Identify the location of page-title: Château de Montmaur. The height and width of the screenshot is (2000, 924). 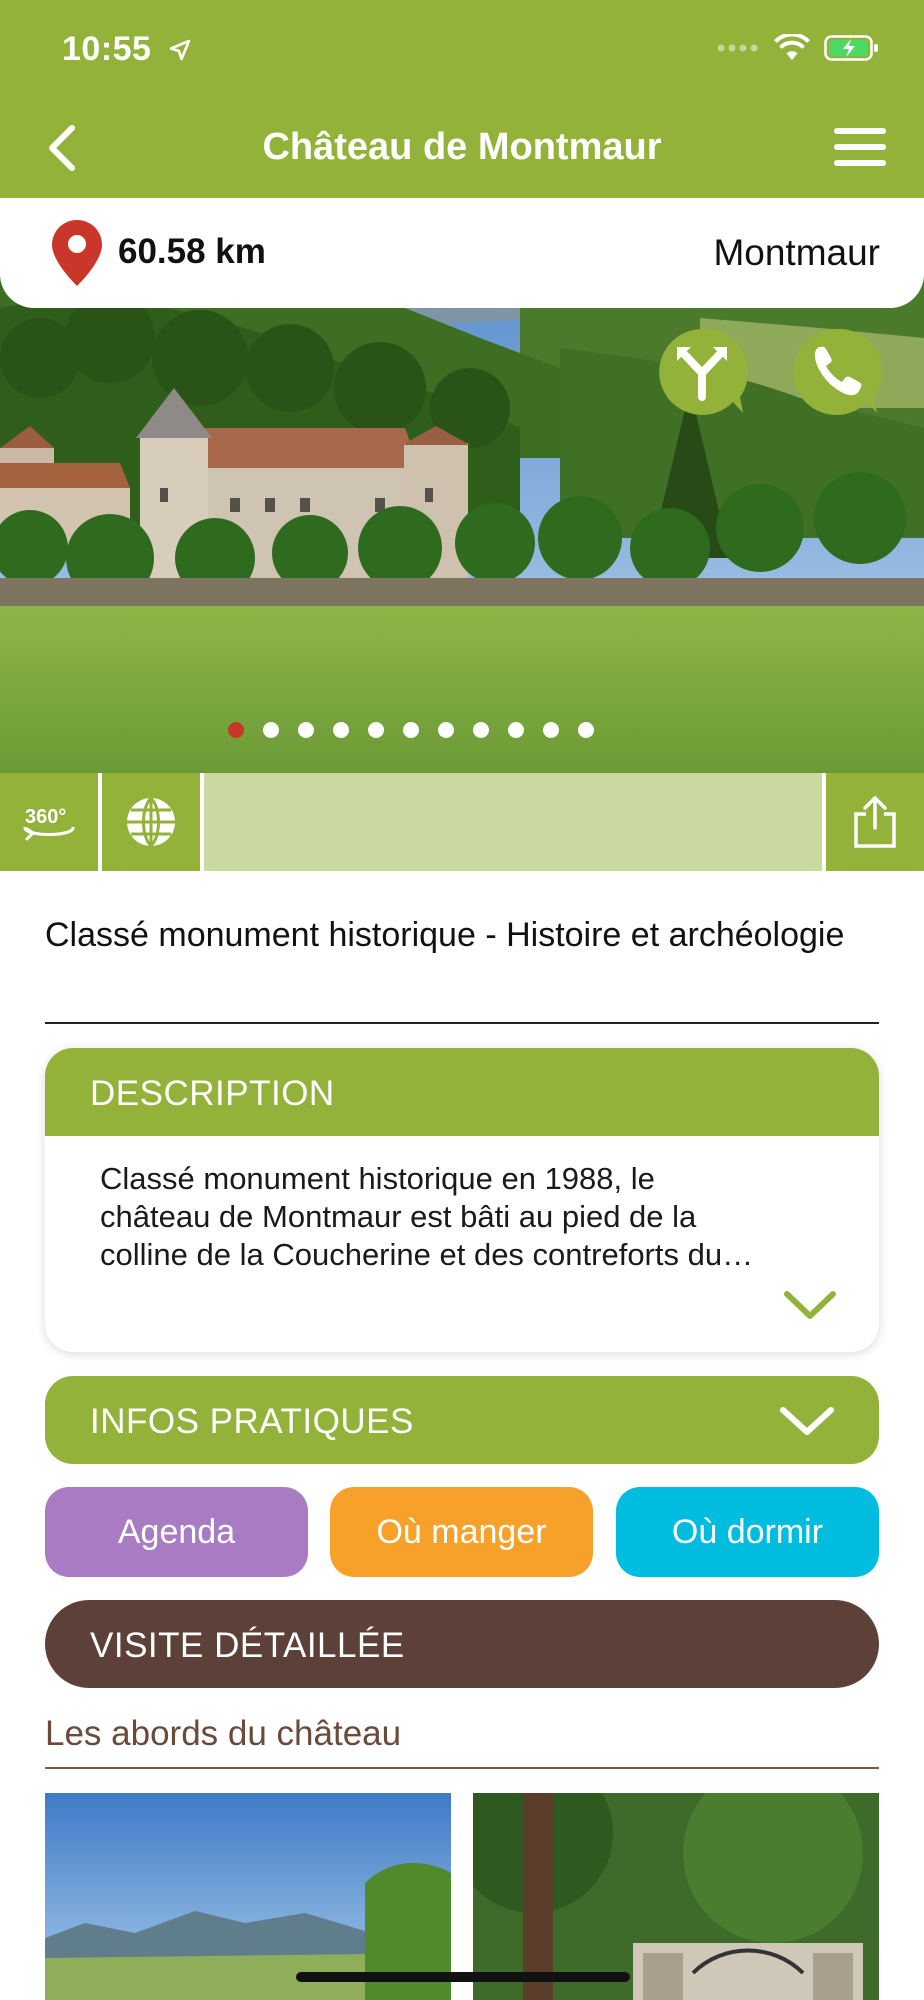
(462, 147).